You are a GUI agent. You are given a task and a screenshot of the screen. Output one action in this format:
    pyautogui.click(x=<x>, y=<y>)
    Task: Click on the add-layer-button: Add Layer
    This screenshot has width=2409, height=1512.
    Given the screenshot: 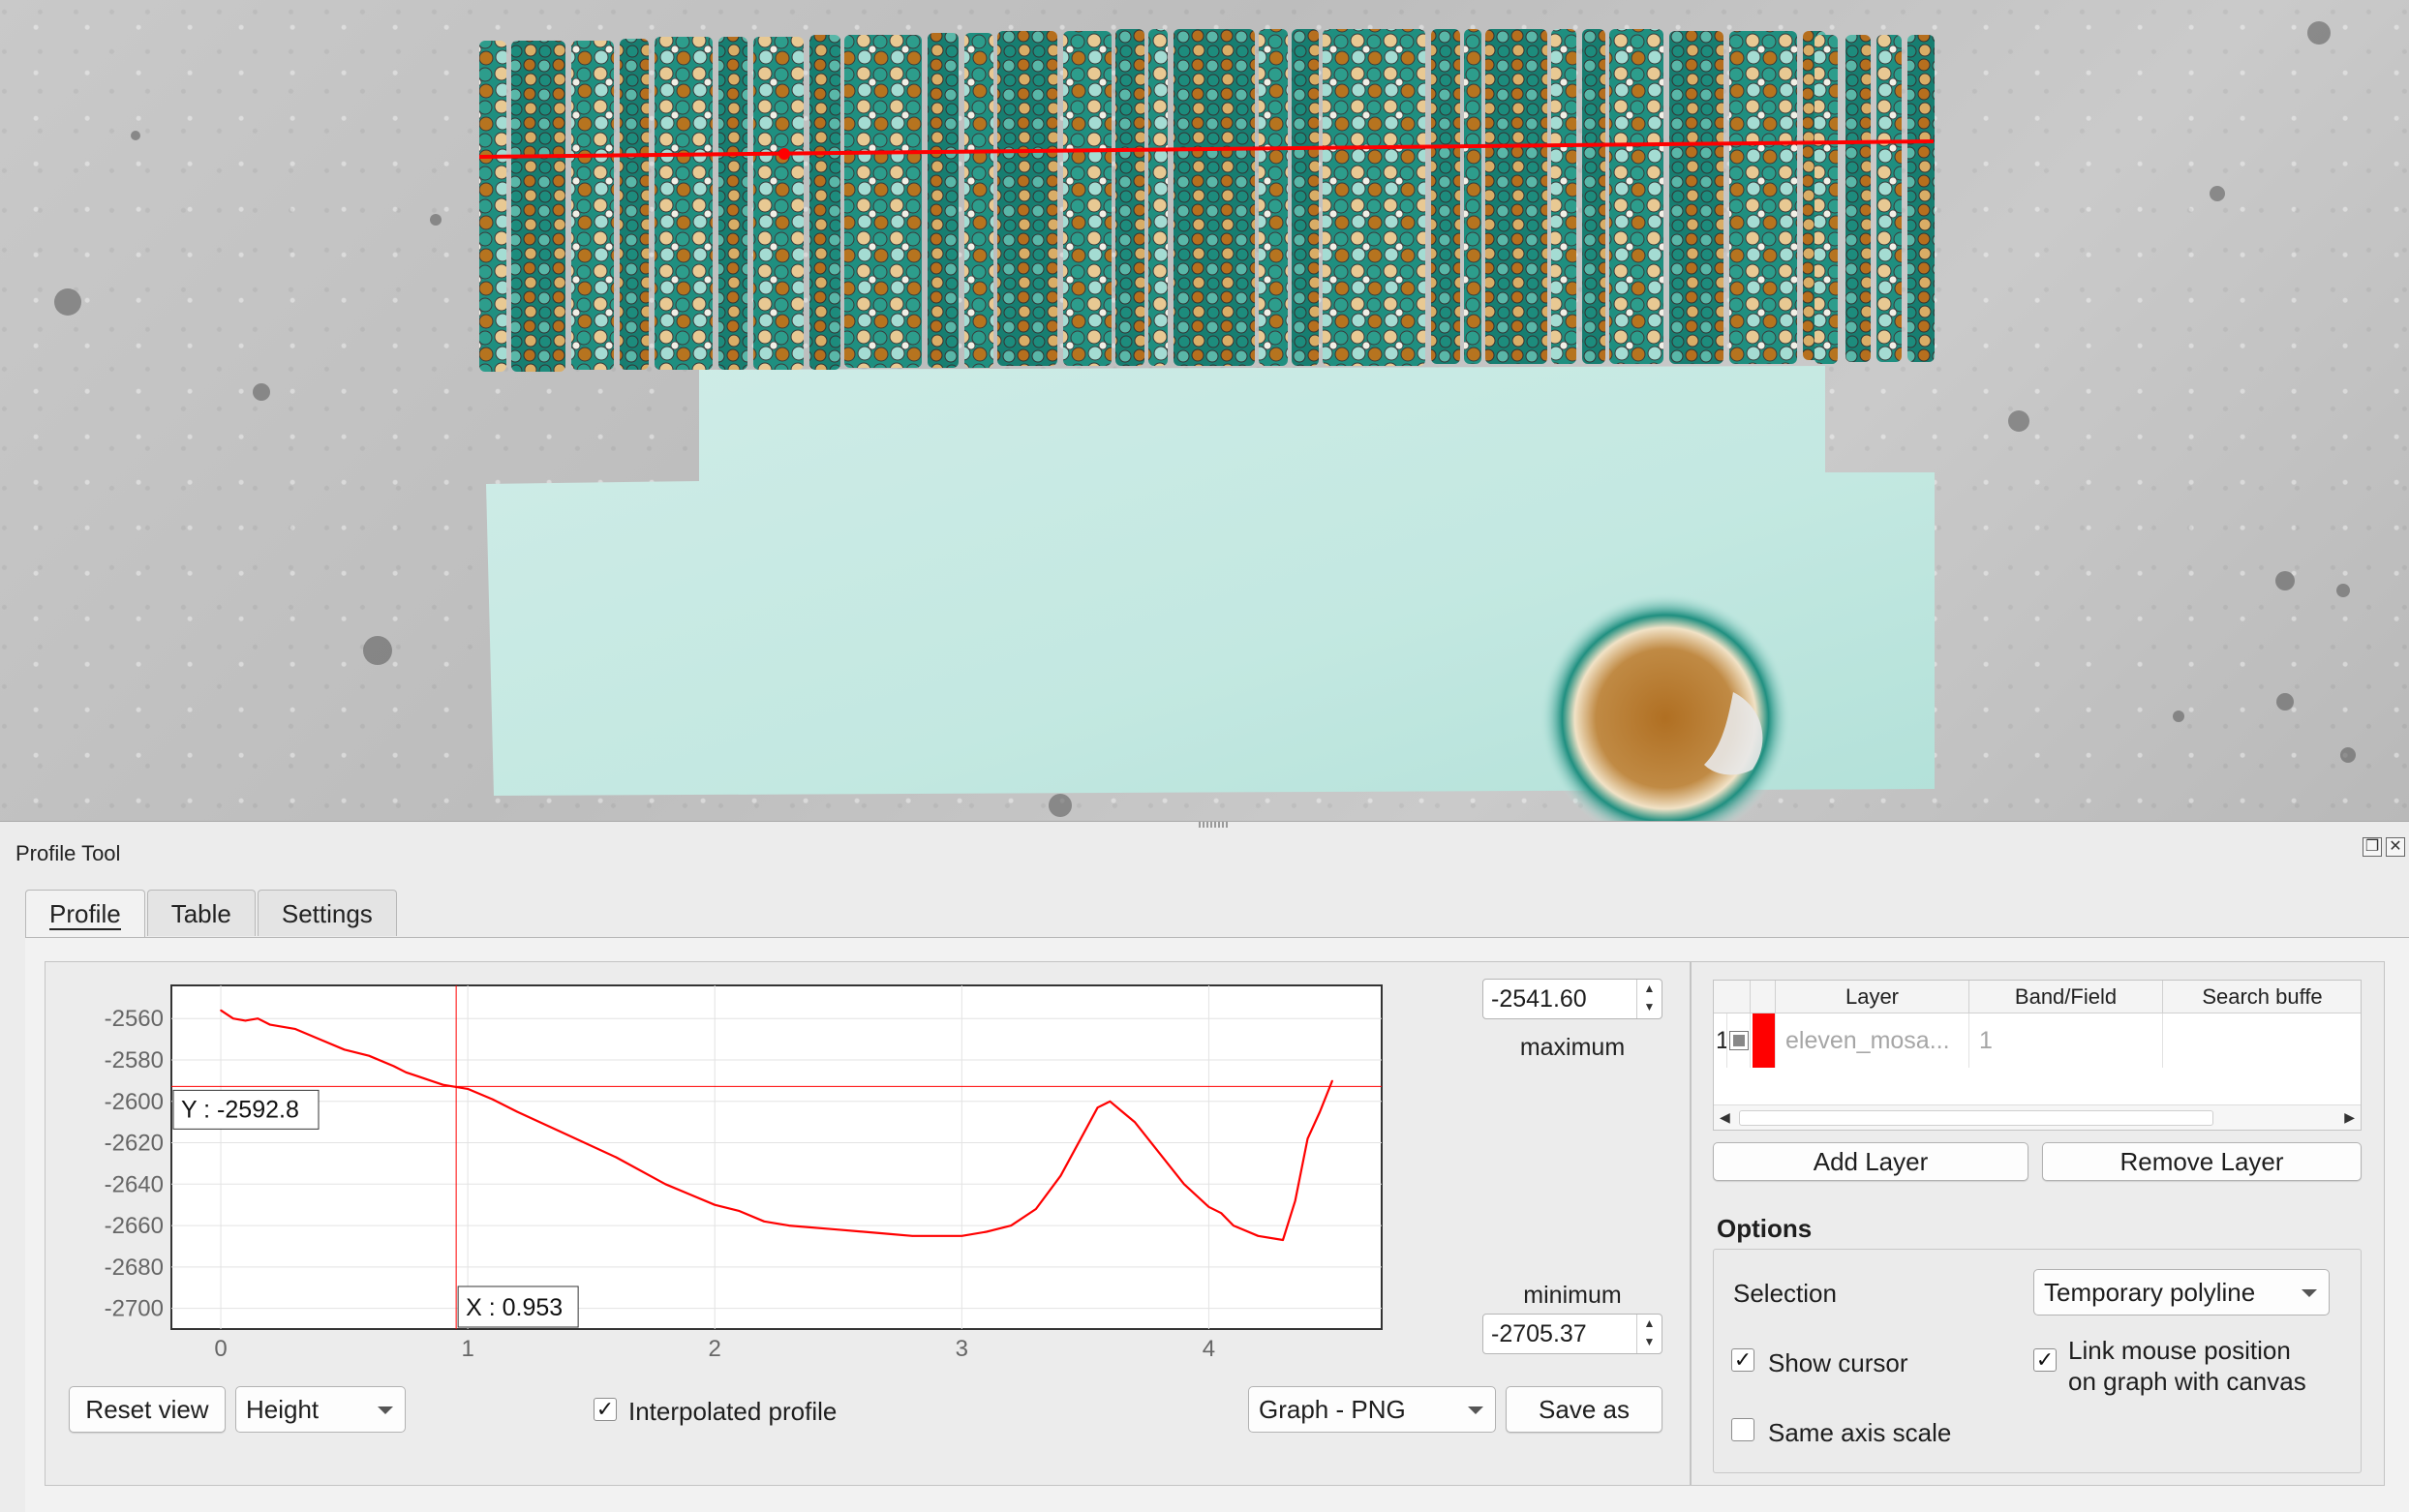 What is the action you would take?
    pyautogui.click(x=1870, y=1161)
    